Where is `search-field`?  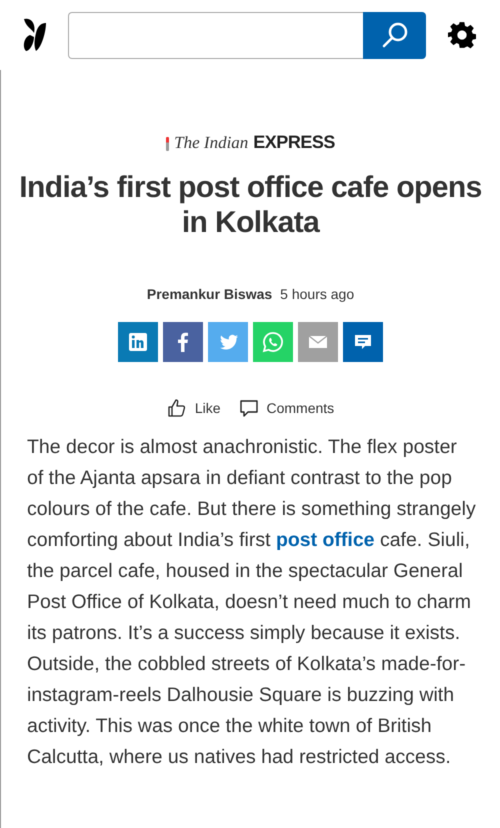 search-field is located at coordinates (215, 35).